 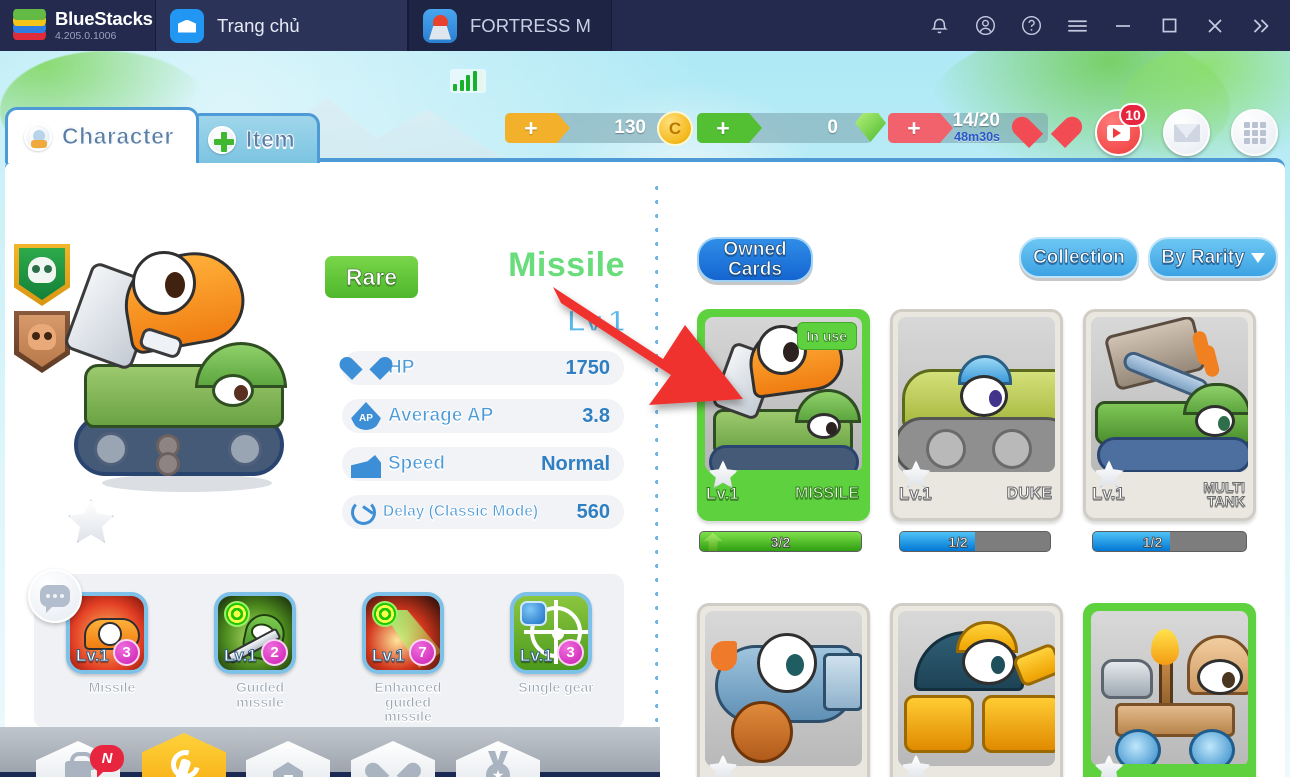 What do you see at coordinates (441, 416) in the screenshot?
I see `stat-label: Average AP` at bounding box center [441, 416].